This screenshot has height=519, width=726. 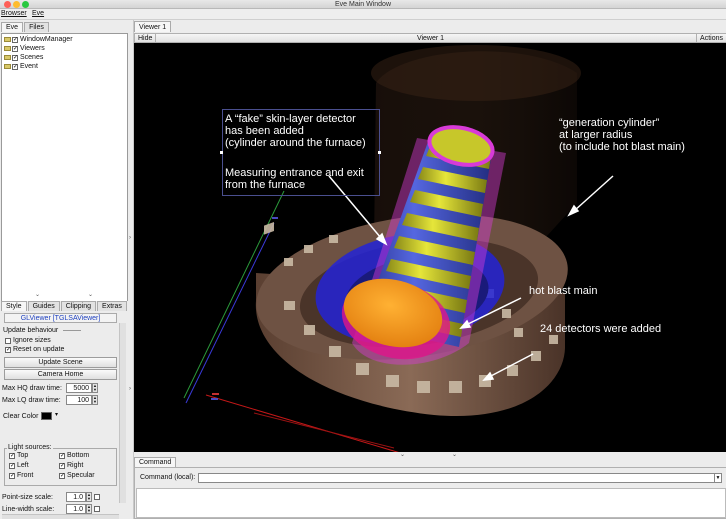 I want to click on left-tabs: Eve Files, so click(x=25, y=27).